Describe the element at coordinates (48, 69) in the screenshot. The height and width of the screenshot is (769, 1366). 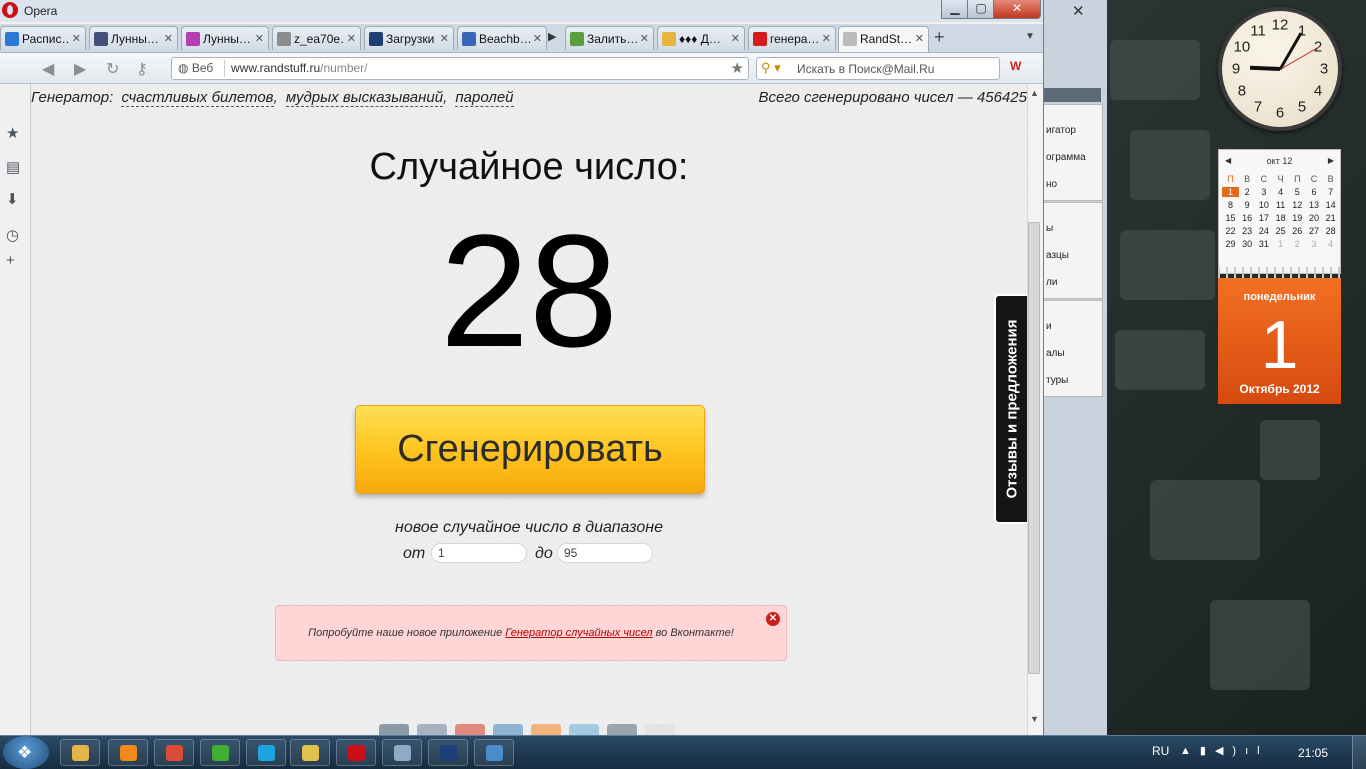
I see `back-arrow-icon: ◀` at that location.